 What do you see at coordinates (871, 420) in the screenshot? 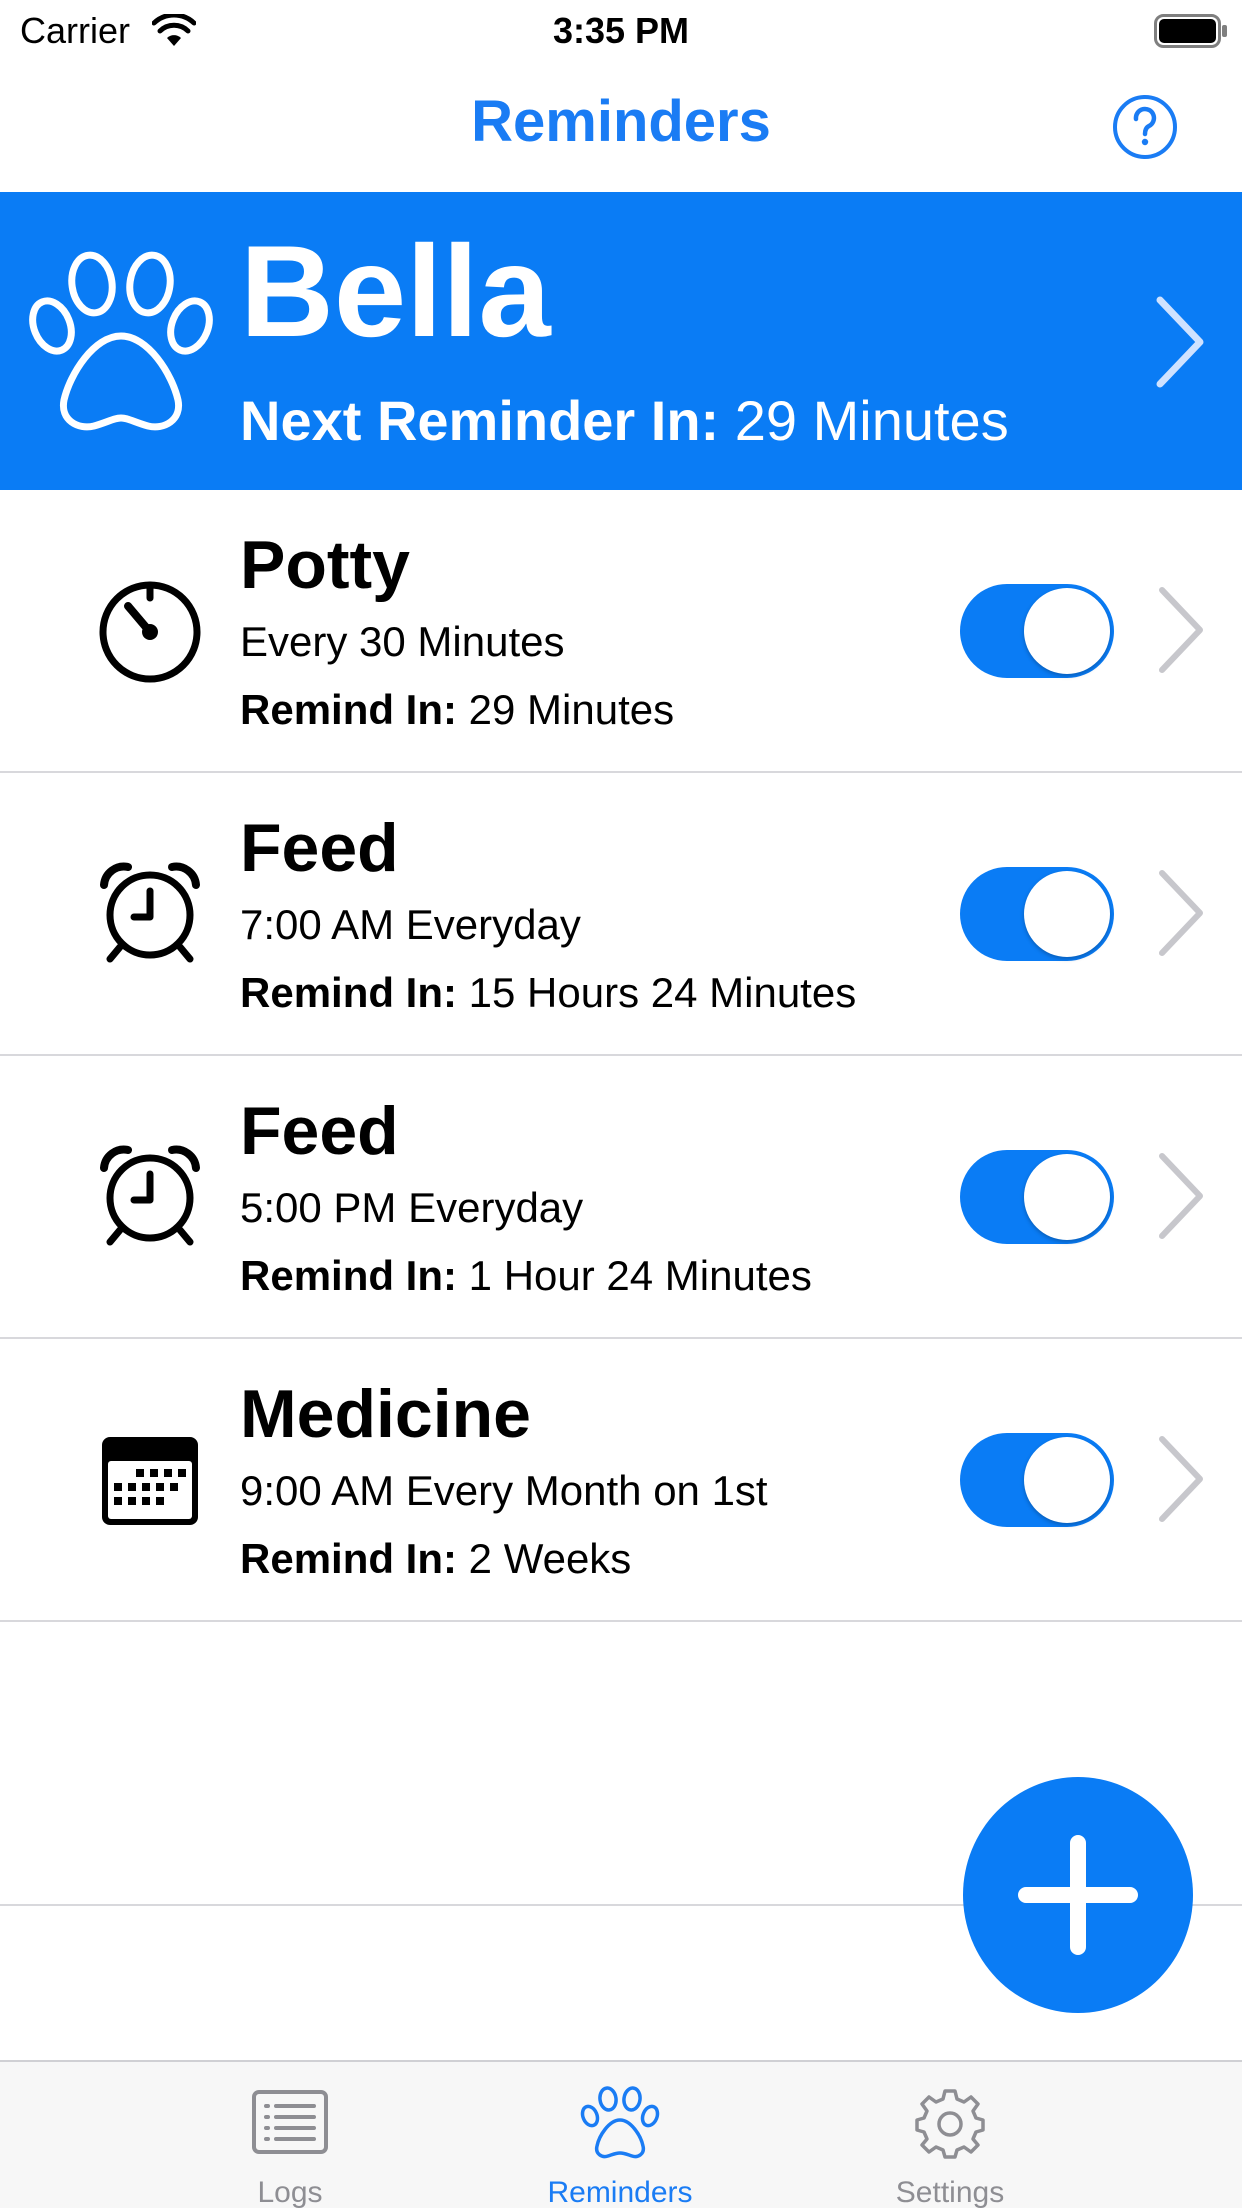
I see `next-reminder-value: 29 Minutes` at bounding box center [871, 420].